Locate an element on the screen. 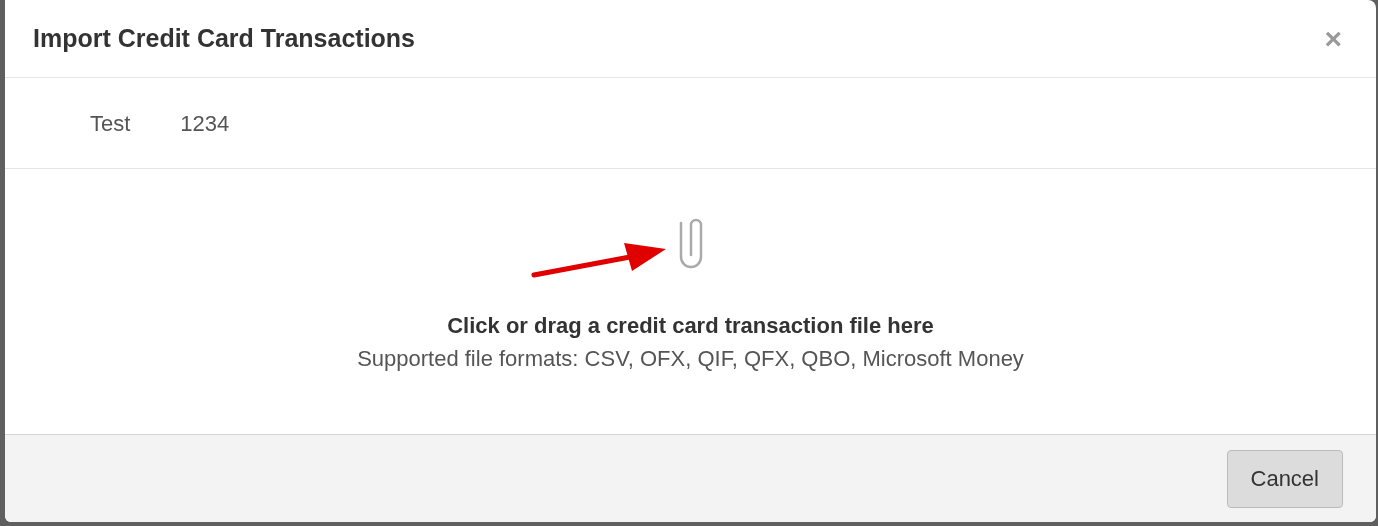  drop-instruction: Click or drag a credit card transaction file here is located at coordinates (690, 326).